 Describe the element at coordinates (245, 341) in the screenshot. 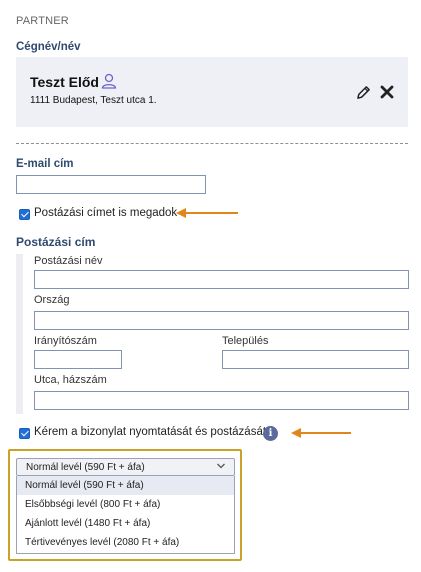

I see `city-label: Település` at that location.